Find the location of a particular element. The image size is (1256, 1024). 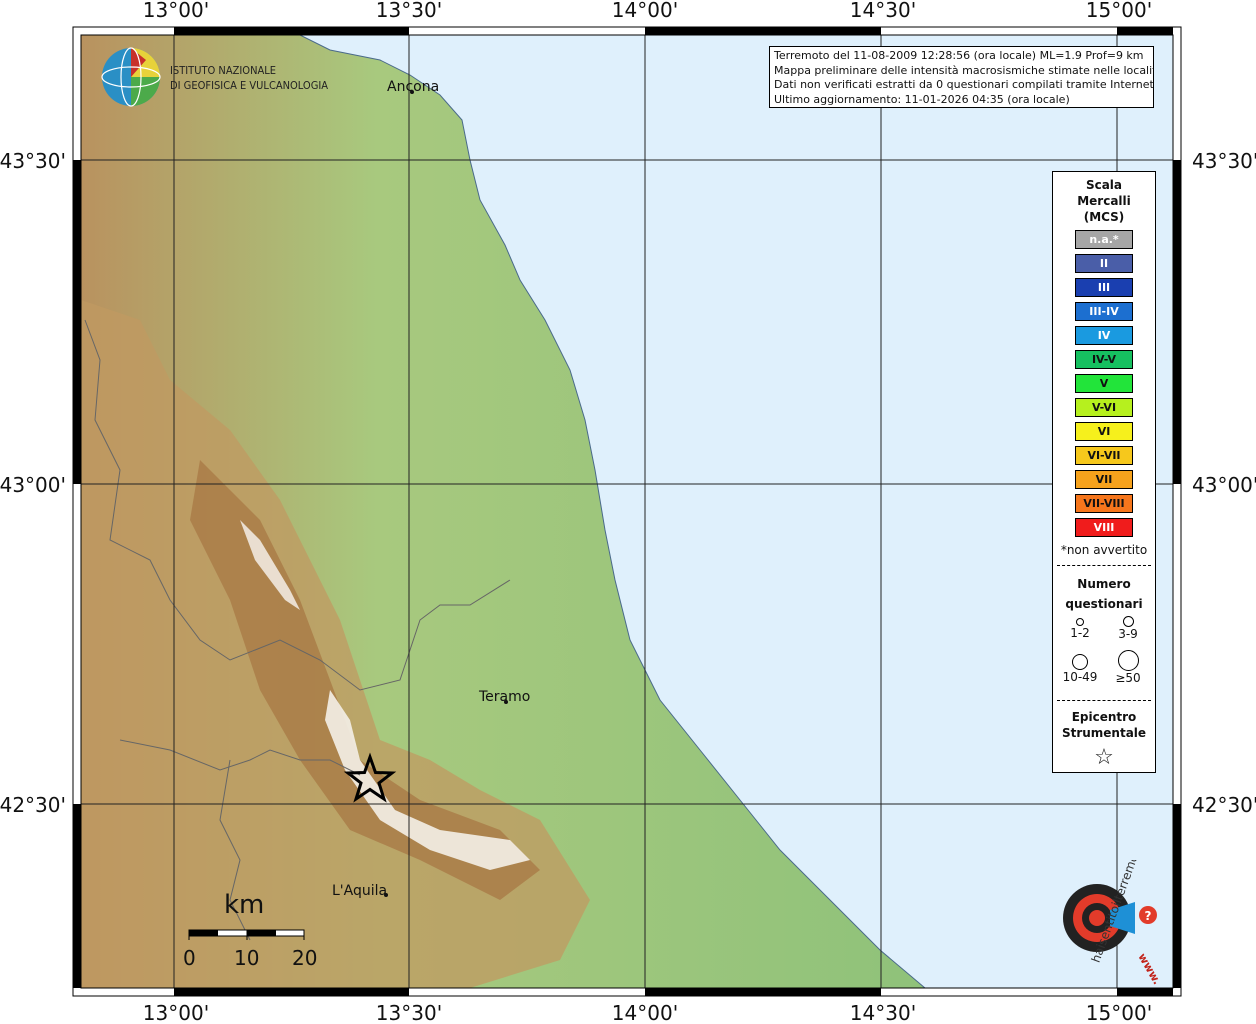

scale-tick-label: 10 is located at coordinates (247, 958).